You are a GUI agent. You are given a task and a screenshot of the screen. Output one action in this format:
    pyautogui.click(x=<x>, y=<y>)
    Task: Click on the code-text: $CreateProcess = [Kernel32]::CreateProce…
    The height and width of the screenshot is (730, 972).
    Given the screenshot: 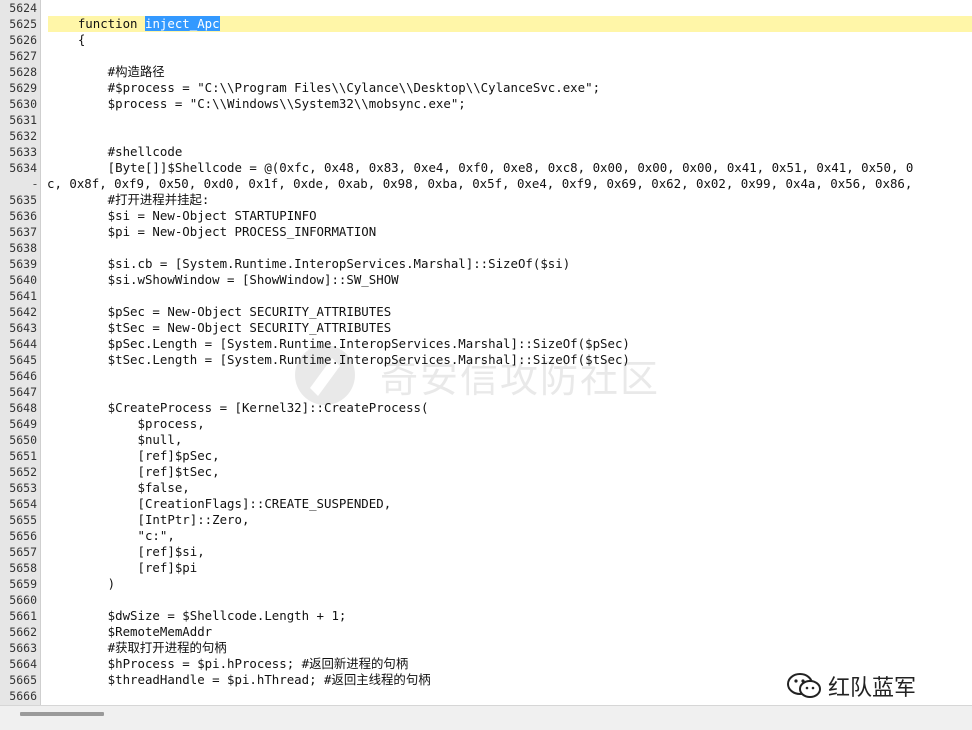 What is the action you would take?
    pyautogui.click(x=238, y=407)
    